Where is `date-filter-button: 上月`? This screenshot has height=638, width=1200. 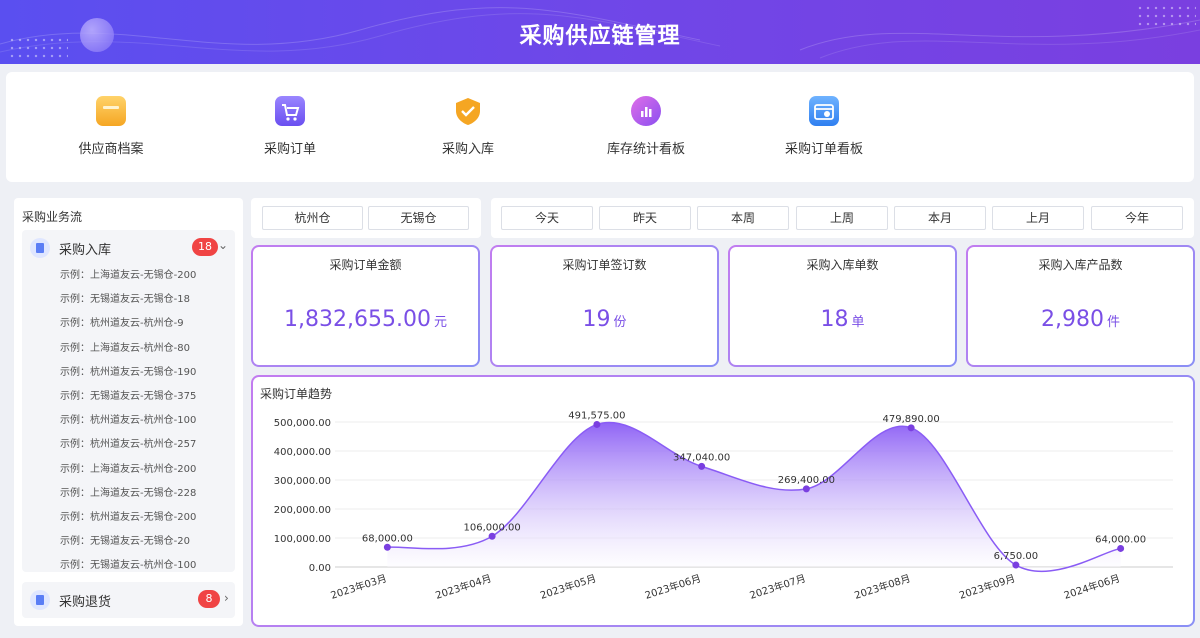
date-filter-button: 上月 is located at coordinates (1038, 218).